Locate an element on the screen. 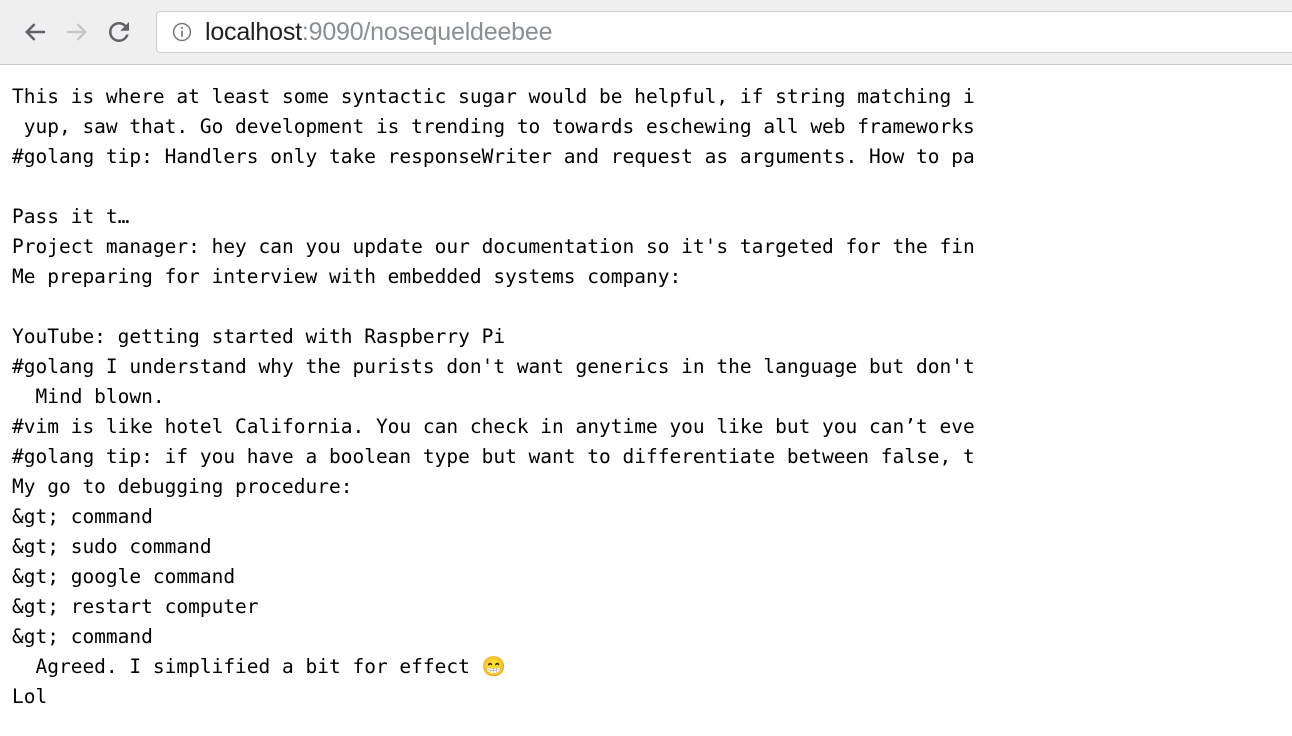 This screenshot has width=1292, height=736. browser-toolbar: localhost:9090/nosequeldeebee is located at coordinates (646, 32).